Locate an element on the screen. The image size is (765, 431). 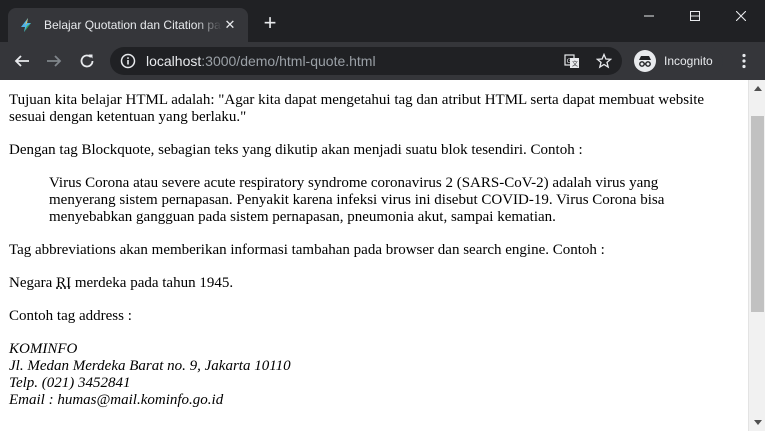
abbr-example: Negara RI merdeka pada tahun 1945. is located at coordinates (374, 283).